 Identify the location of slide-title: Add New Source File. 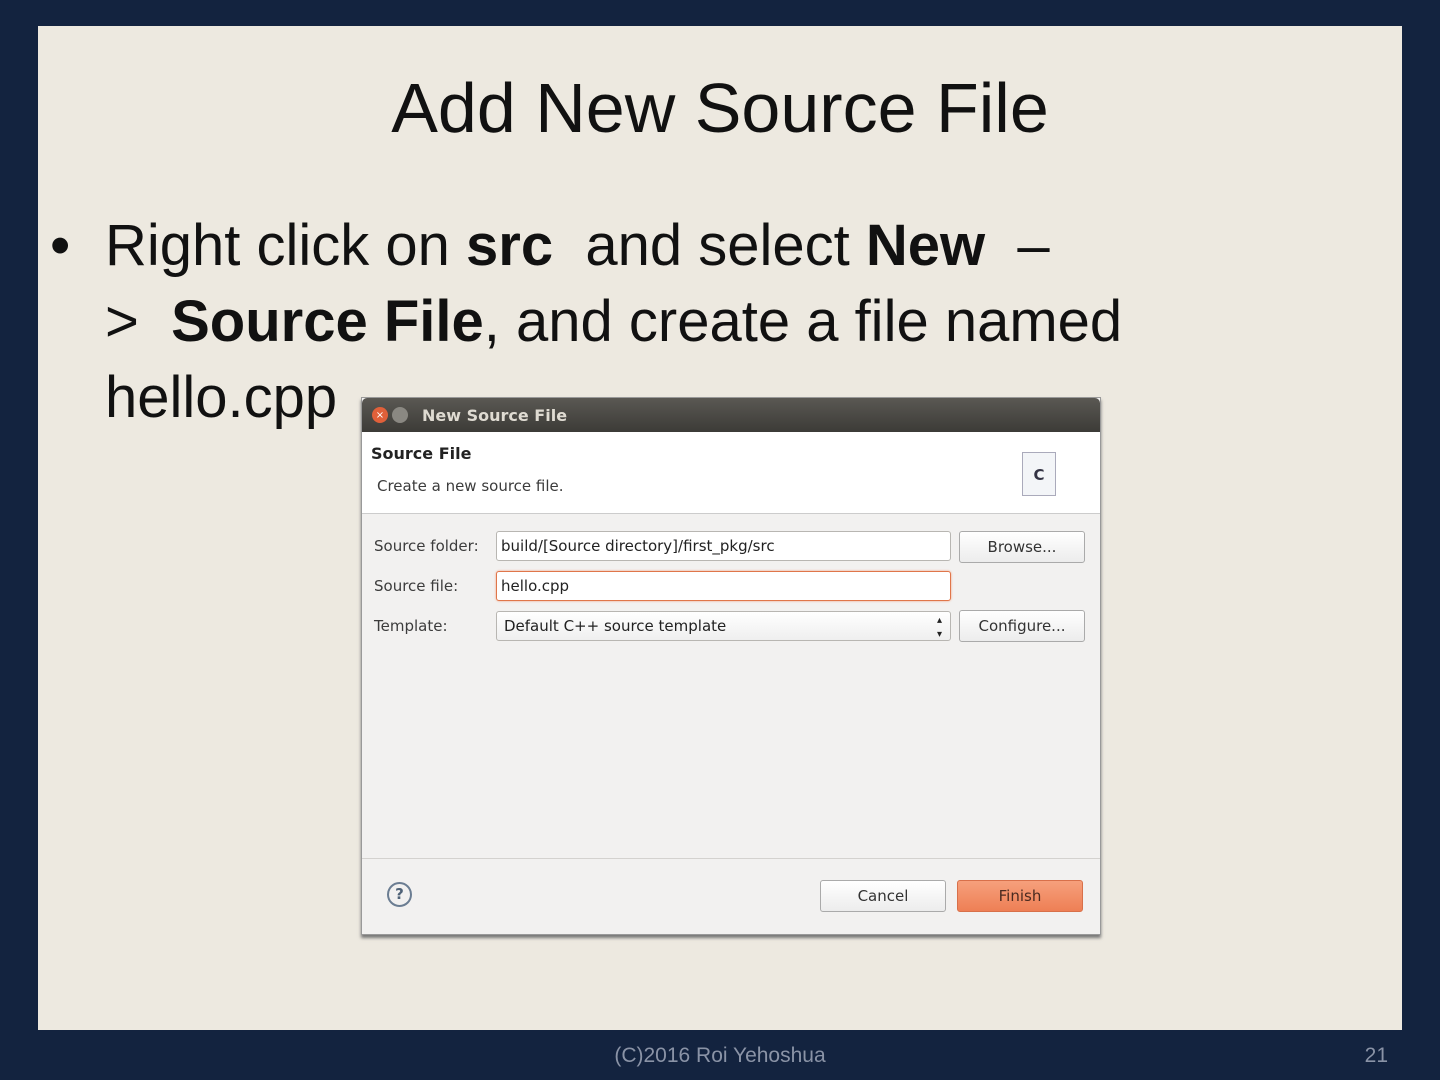
(720, 108).